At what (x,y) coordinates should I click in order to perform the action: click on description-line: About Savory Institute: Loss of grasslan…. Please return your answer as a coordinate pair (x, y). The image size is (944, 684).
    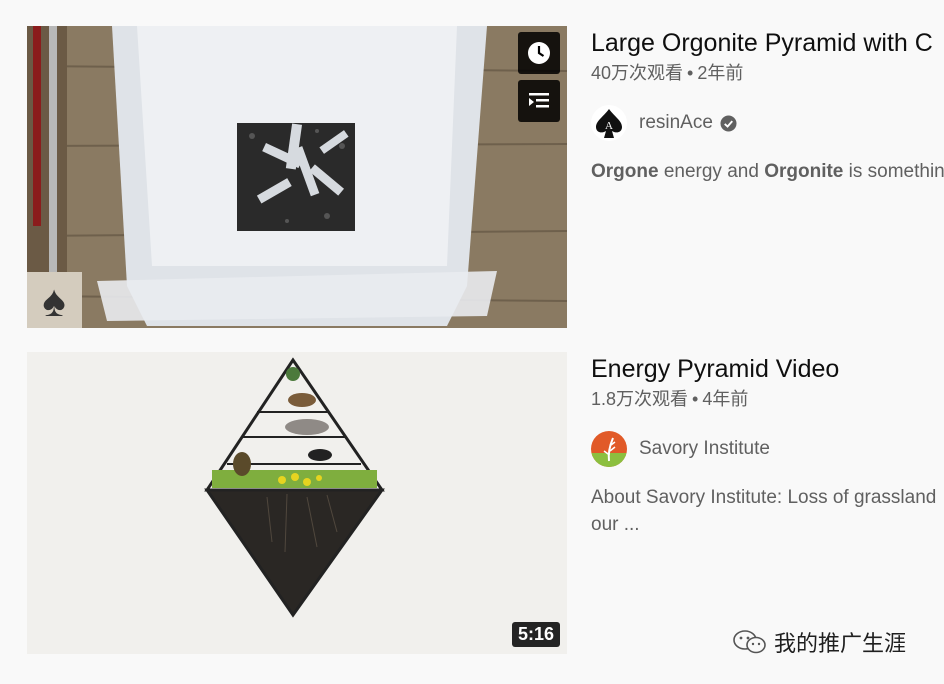
    Looking at the image, I should click on (764, 497).